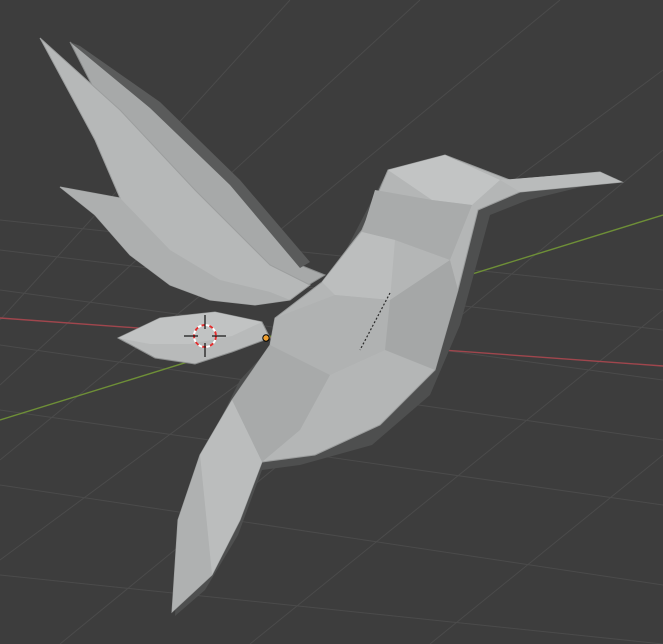  Describe the element at coordinates (266, 338) in the screenshot. I see `object-origin-icon` at that location.